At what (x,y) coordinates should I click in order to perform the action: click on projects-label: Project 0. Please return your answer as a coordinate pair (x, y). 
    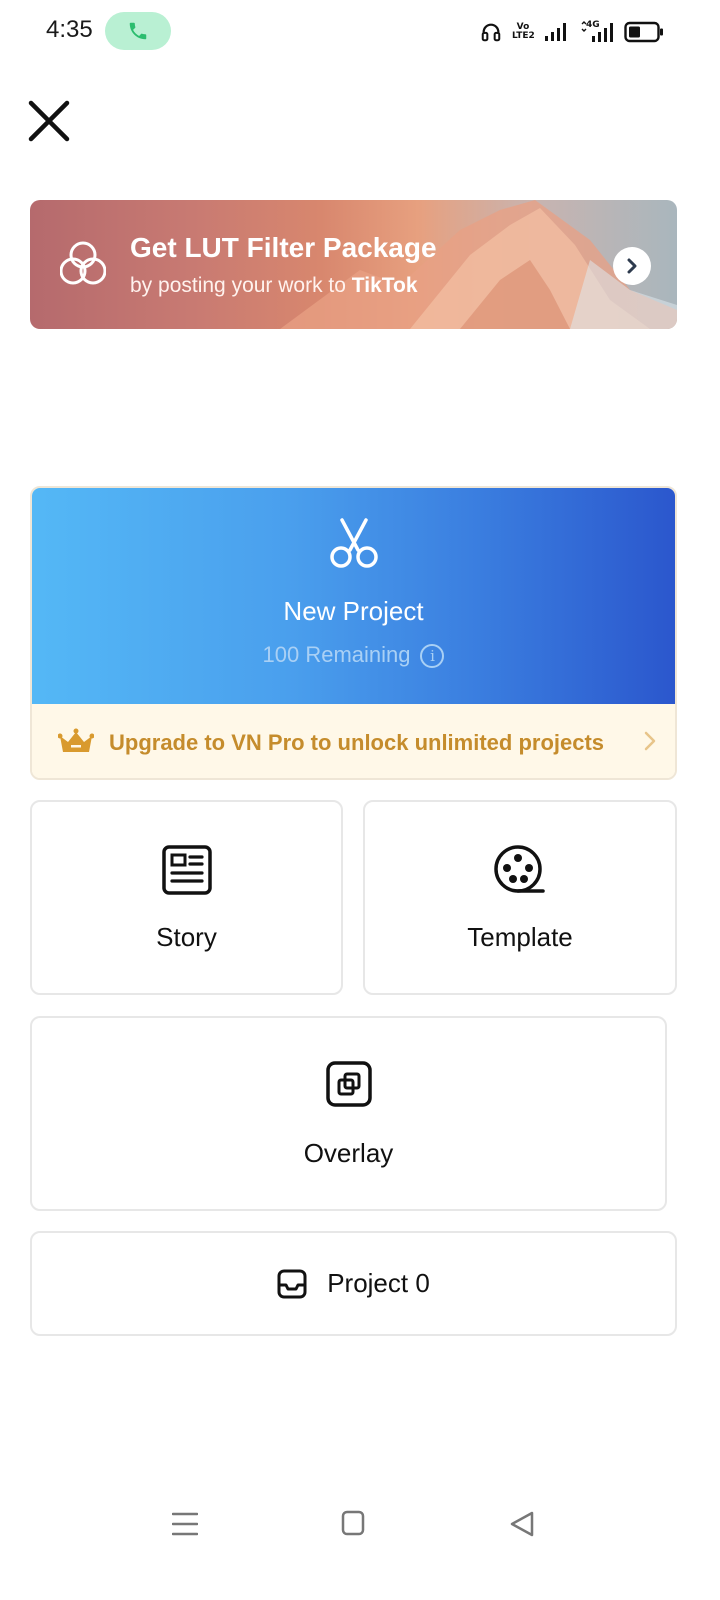
    Looking at the image, I should click on (378, 1283).